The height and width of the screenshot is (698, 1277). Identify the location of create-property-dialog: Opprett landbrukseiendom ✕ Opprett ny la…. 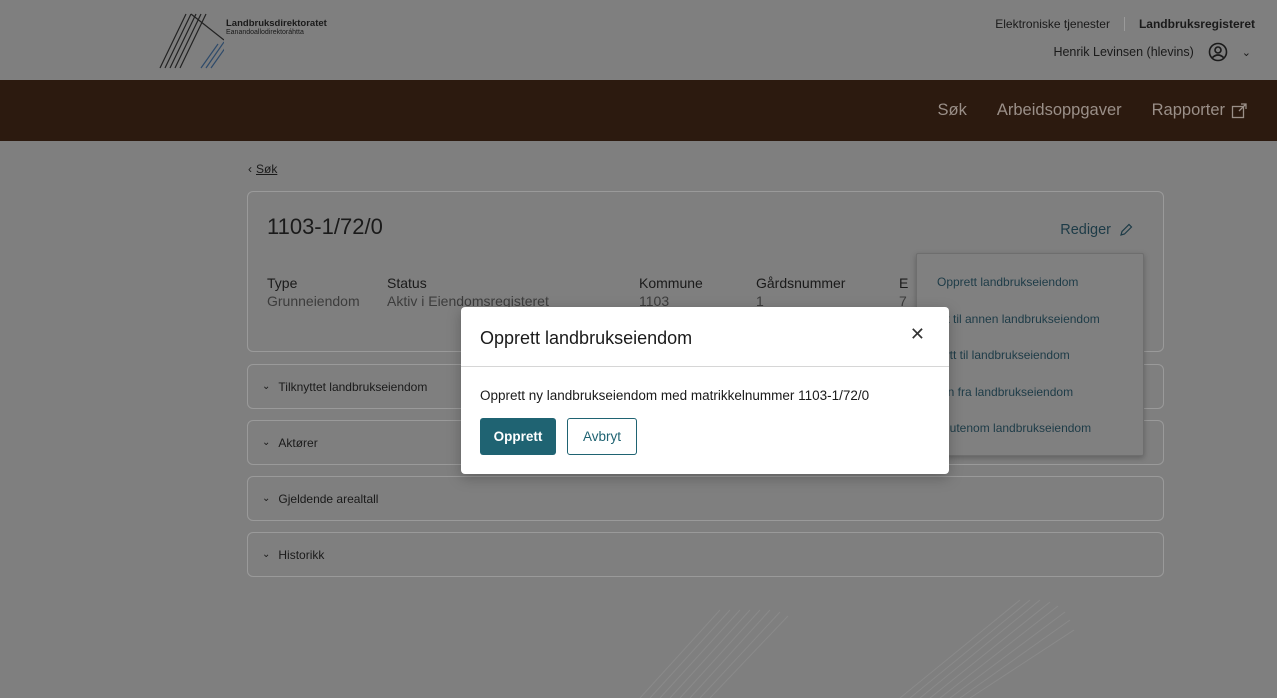
(705, 390).